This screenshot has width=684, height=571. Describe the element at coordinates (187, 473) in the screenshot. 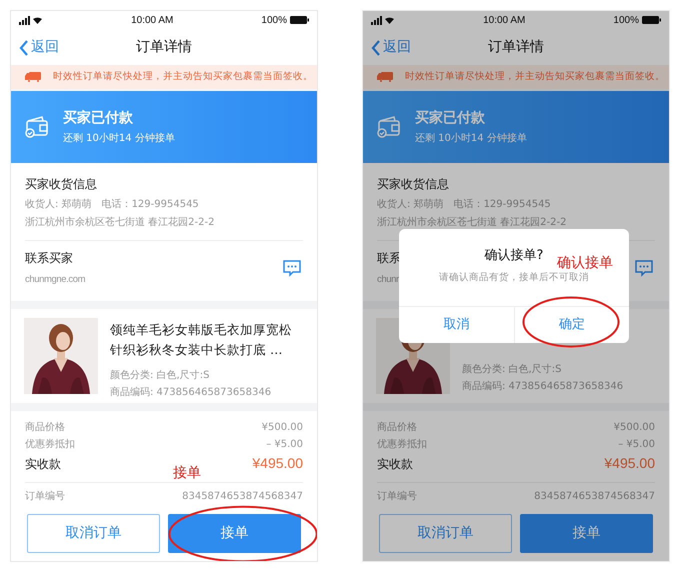

I see `annotation-text: 接单` at that location.